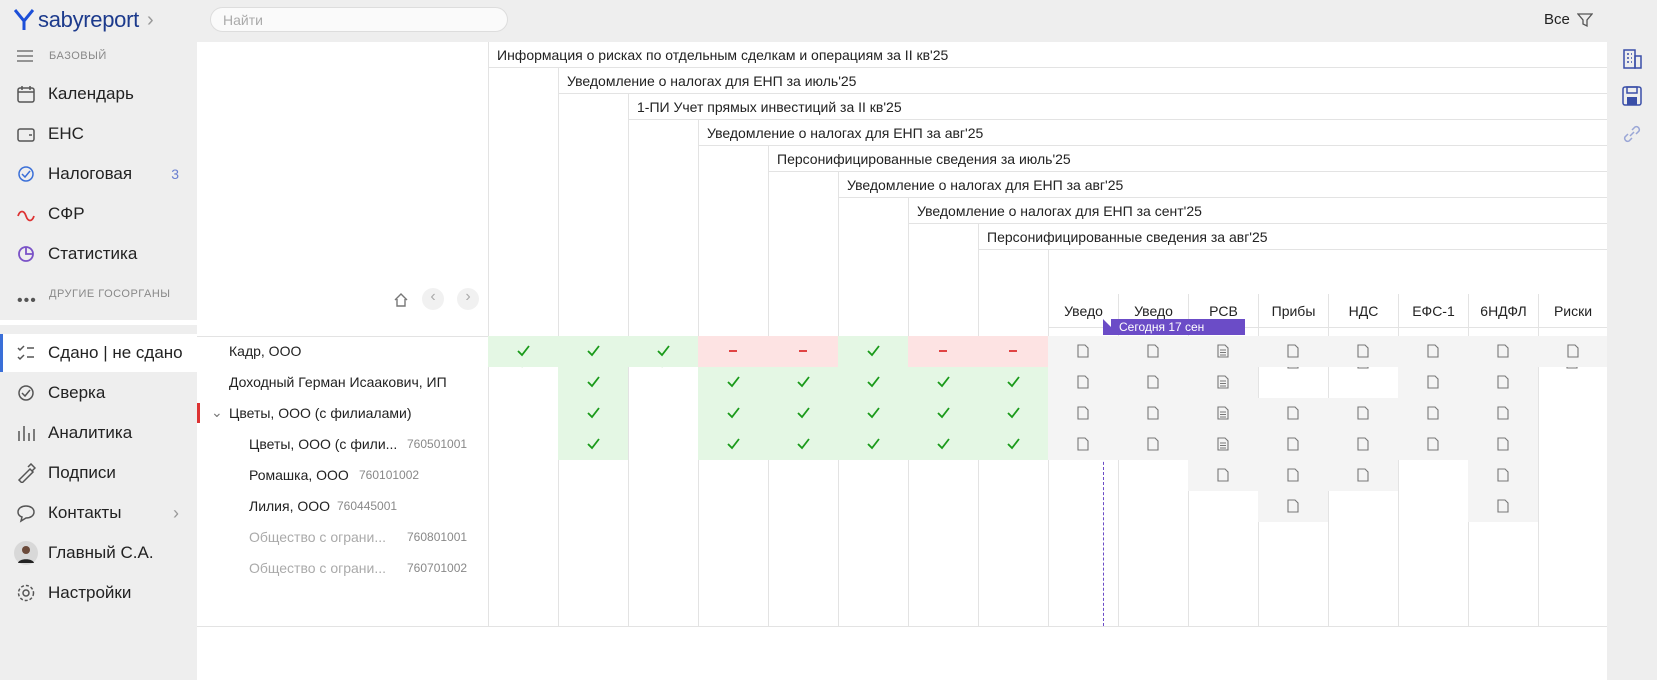  I want to click on link-icon, so click(1632, 136).